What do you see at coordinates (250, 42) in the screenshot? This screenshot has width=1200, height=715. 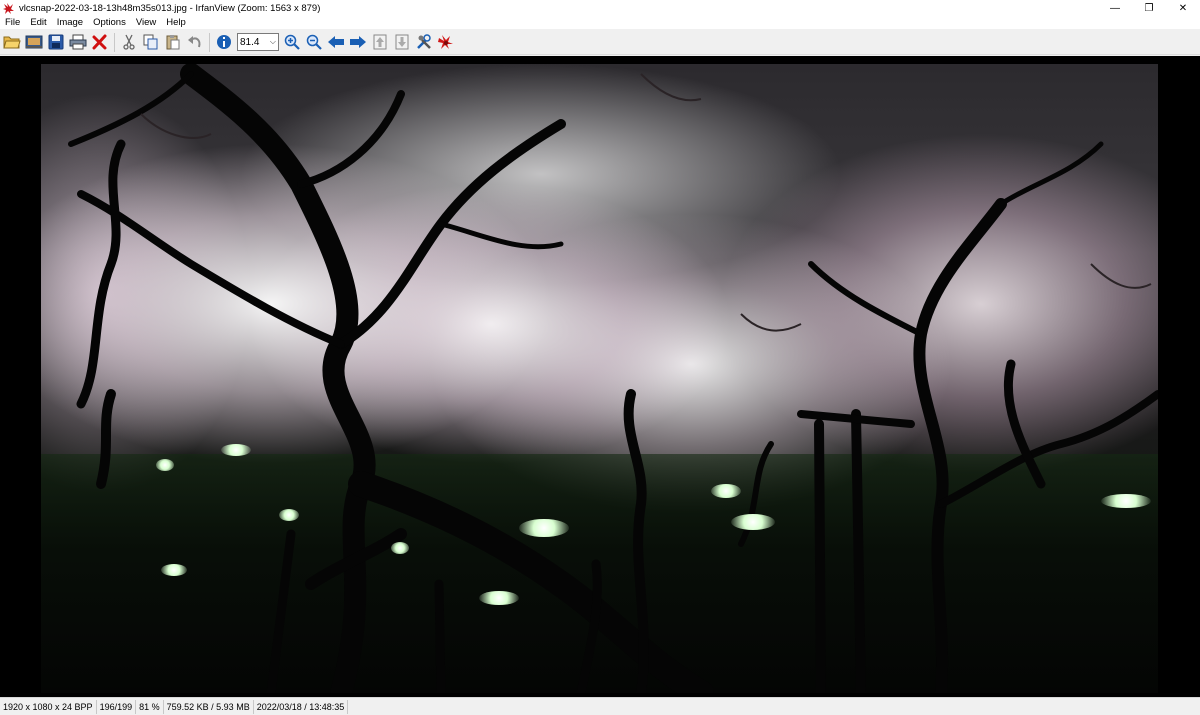 I see `zoom-level-value: 81.4` at bounding box center [250, 42].